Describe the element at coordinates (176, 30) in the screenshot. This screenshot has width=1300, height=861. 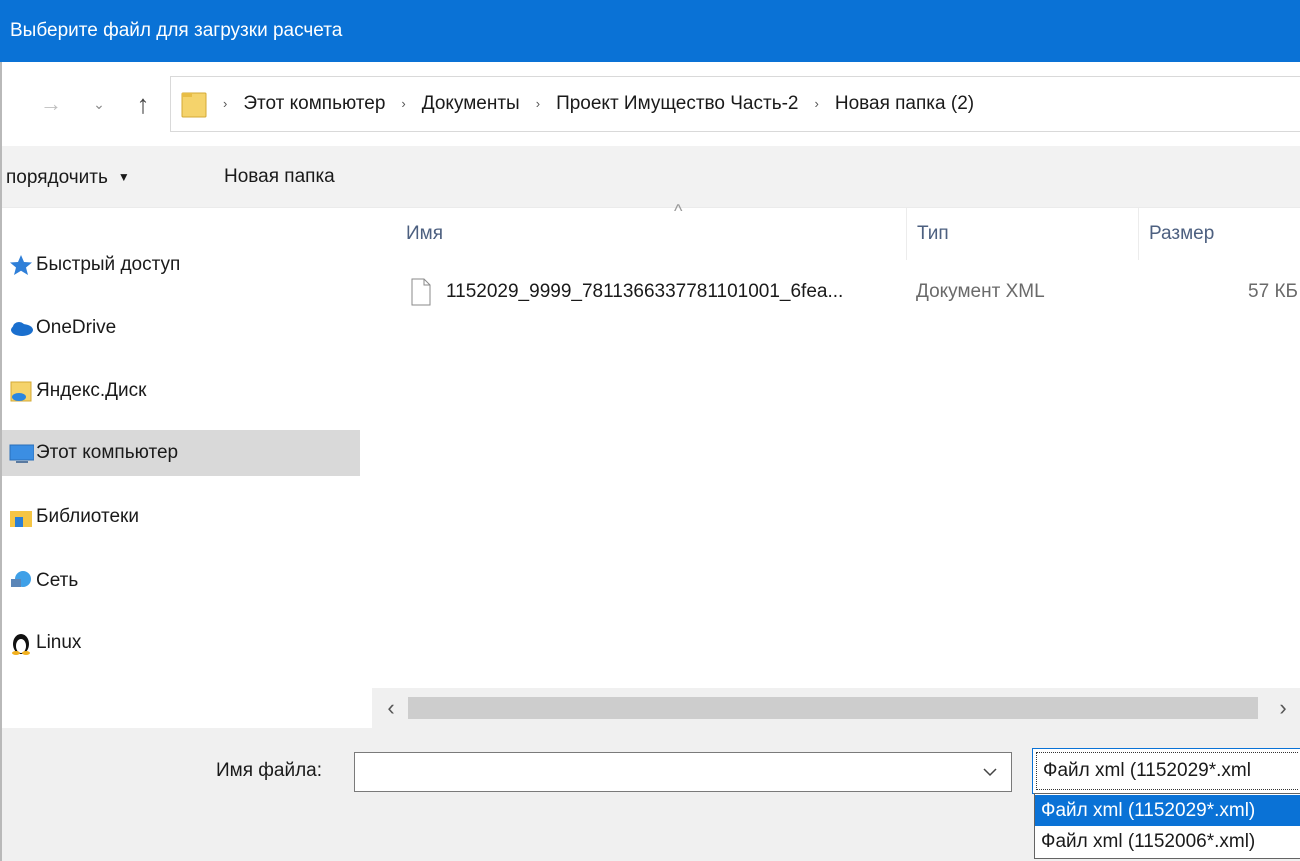
I see `window-title: Выберите файл для загрузки расчета` at that location.